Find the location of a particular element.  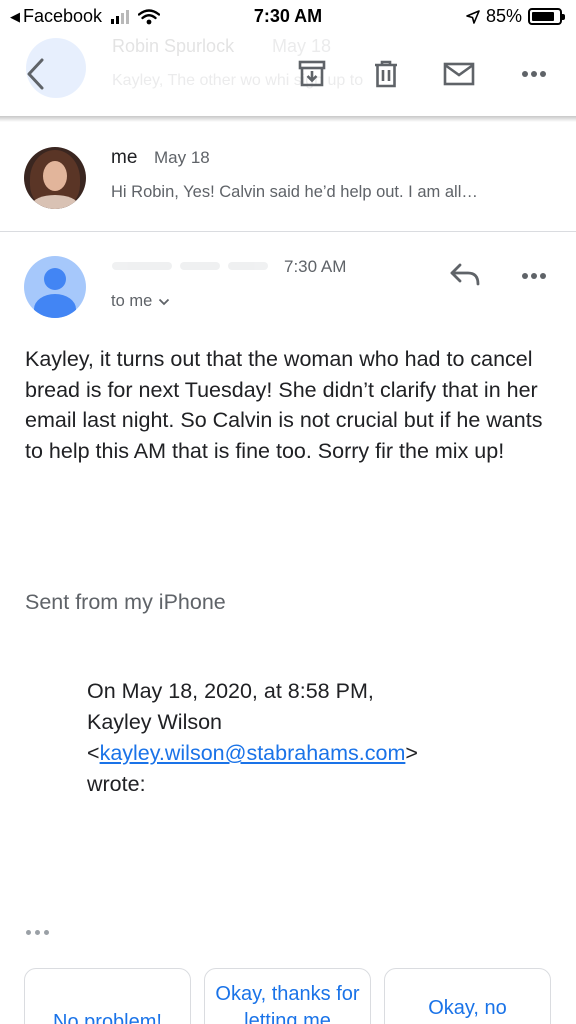

reply-icon is located at coordinates (465, 274).